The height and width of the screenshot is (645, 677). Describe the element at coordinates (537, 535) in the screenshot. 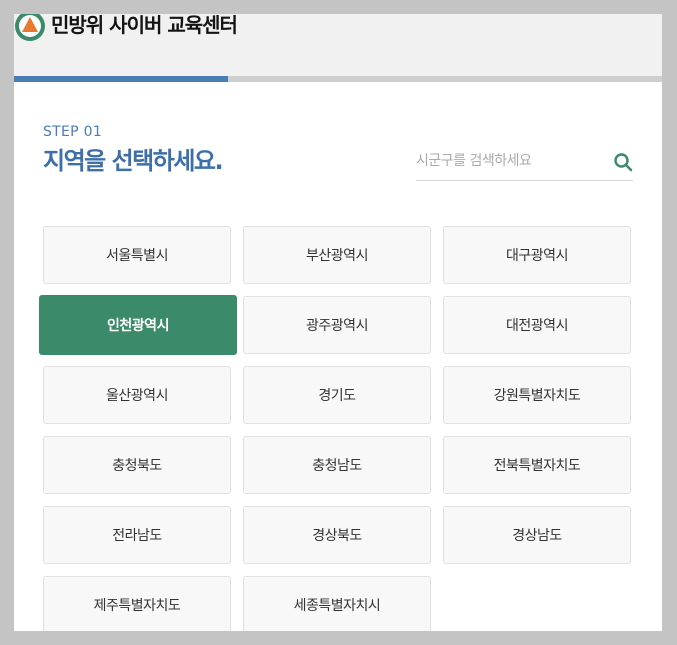

I see `region-button: 경상남도` at that location.